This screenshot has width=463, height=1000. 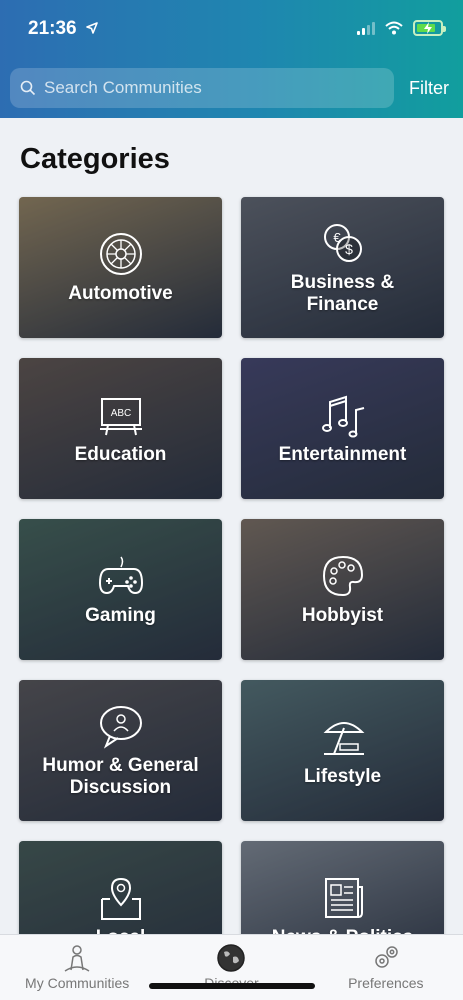 I want to click on category-card: Humor & General Discussion, so click(x=120, y=750).